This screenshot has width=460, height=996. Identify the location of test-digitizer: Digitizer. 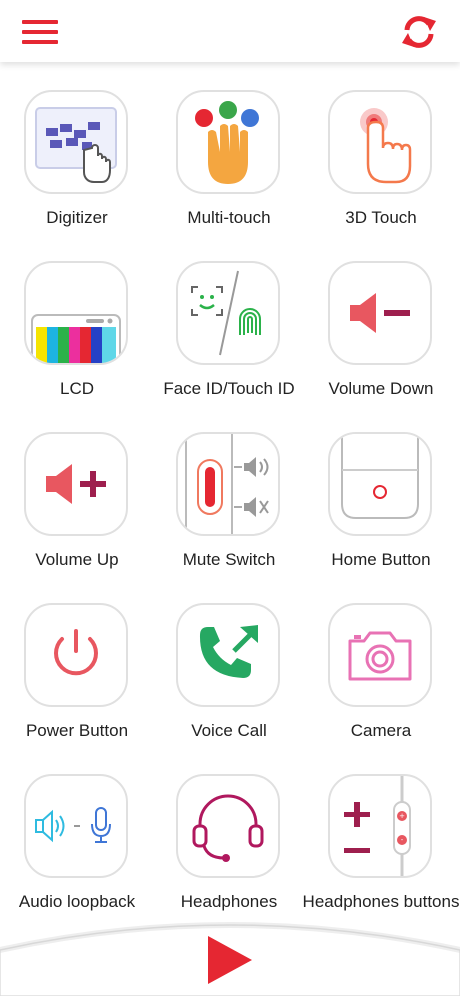
(77, 165).